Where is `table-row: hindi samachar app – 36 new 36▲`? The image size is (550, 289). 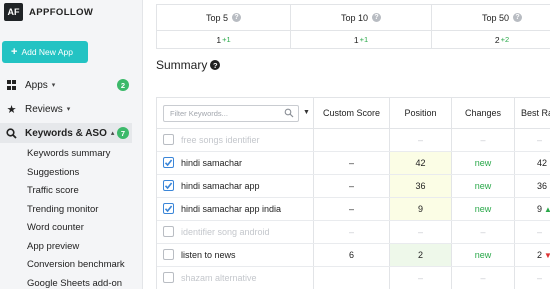 table-row: hindi samachar app – 36 new 36▲ is located at coordinates (353, 186).